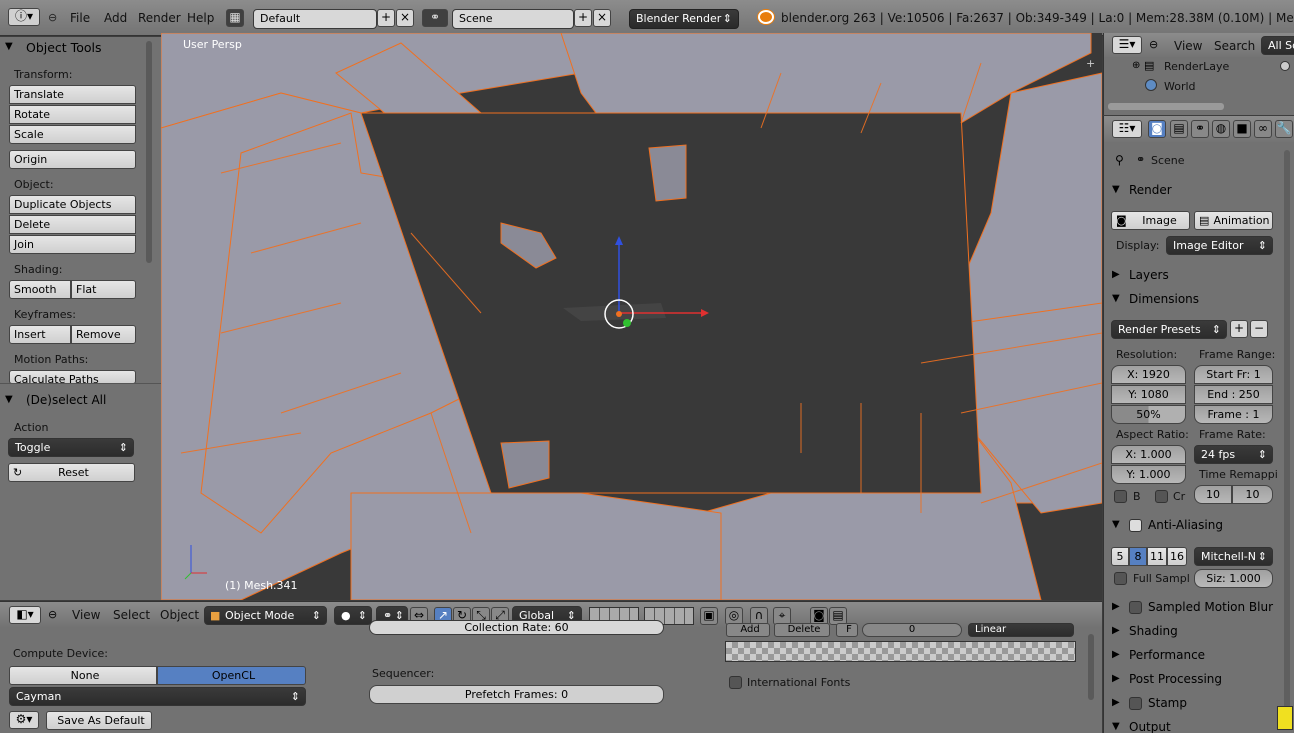 The height and width of the screenshot is (733, 1294). Describe the element at coordinates (40, 334) in the screenshot. I see `insert-keyframe-button: Insert` at that location.